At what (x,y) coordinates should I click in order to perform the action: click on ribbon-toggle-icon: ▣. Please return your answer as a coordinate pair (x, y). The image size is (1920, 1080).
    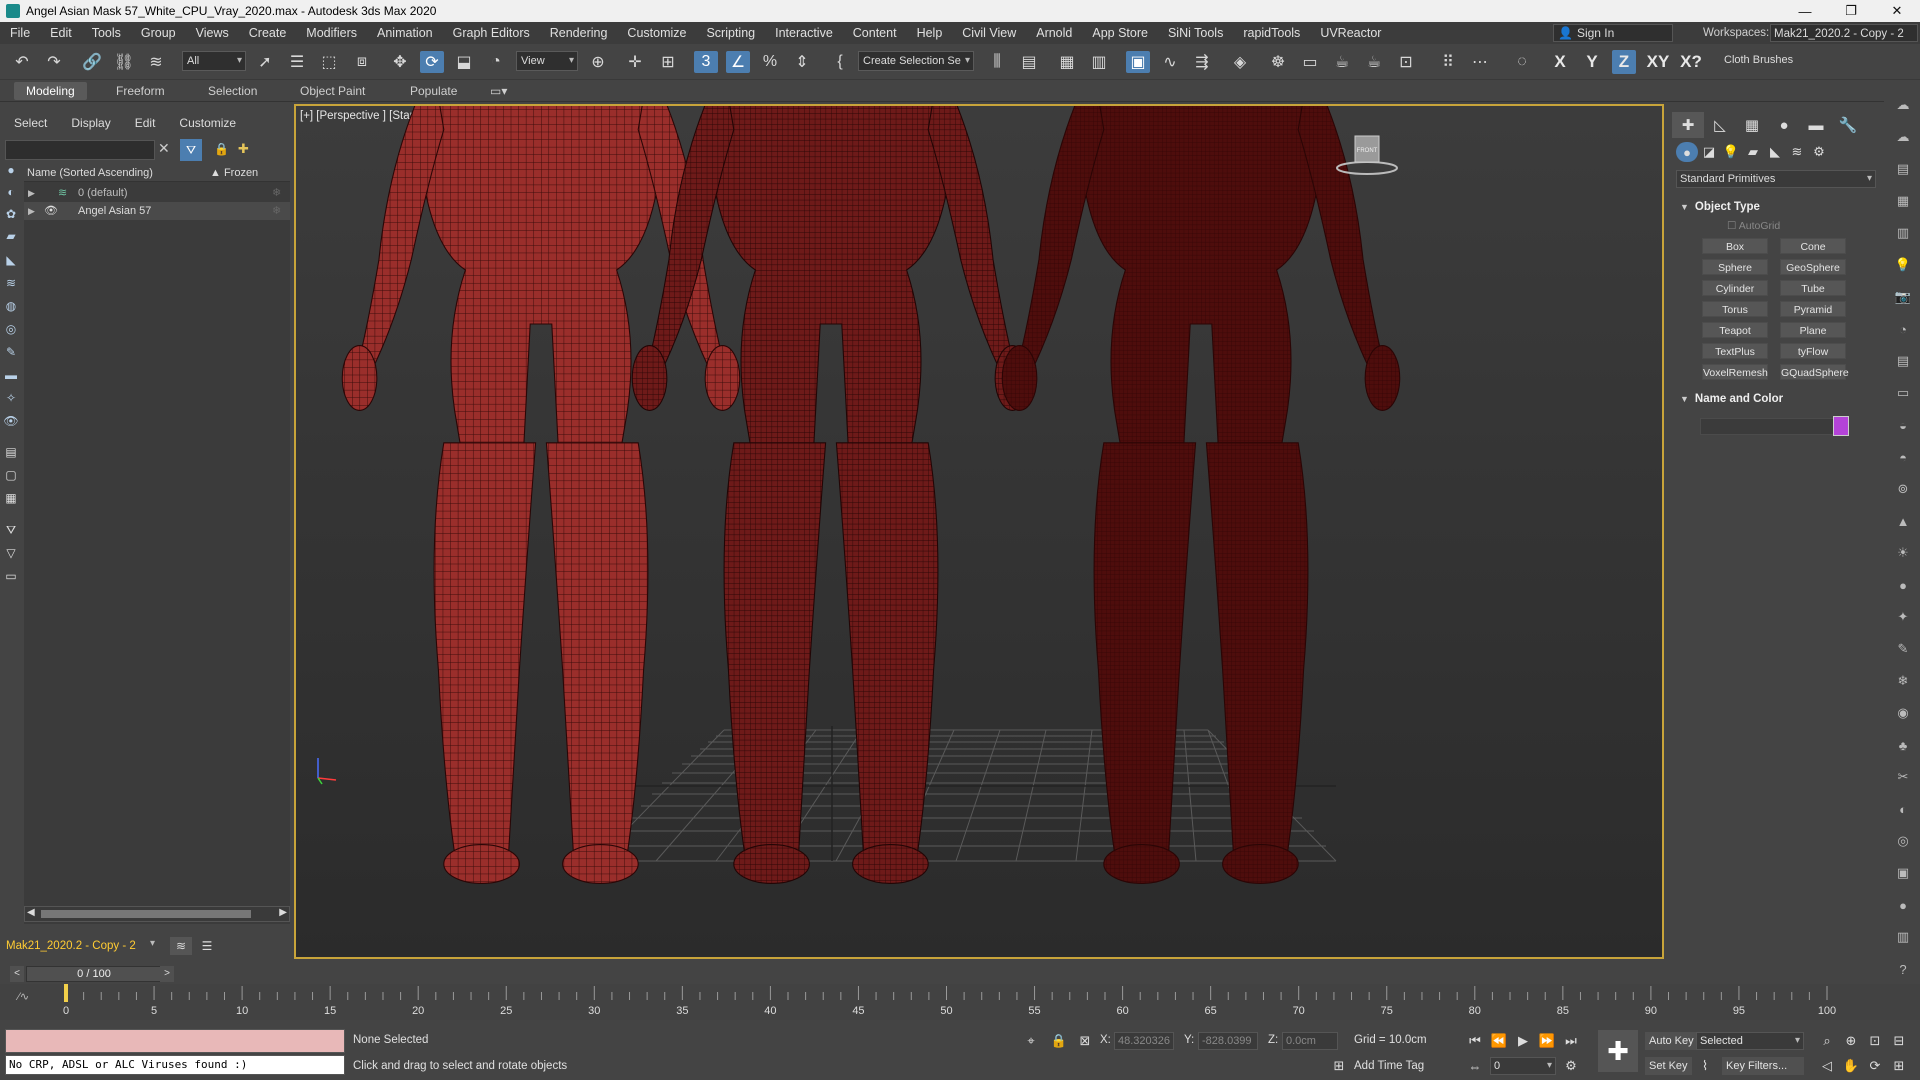
    Looking at the image, I should click on (1138, 62).